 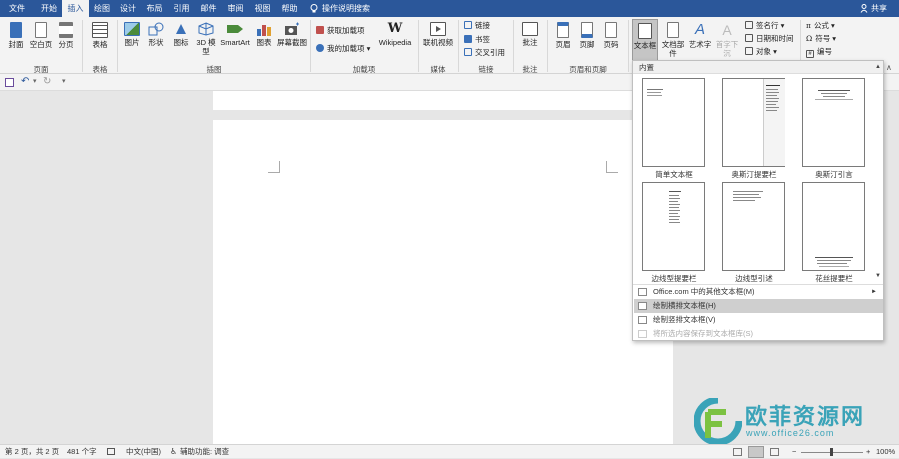 I want to click on share-button: 共享, so click(x=879, y=8).